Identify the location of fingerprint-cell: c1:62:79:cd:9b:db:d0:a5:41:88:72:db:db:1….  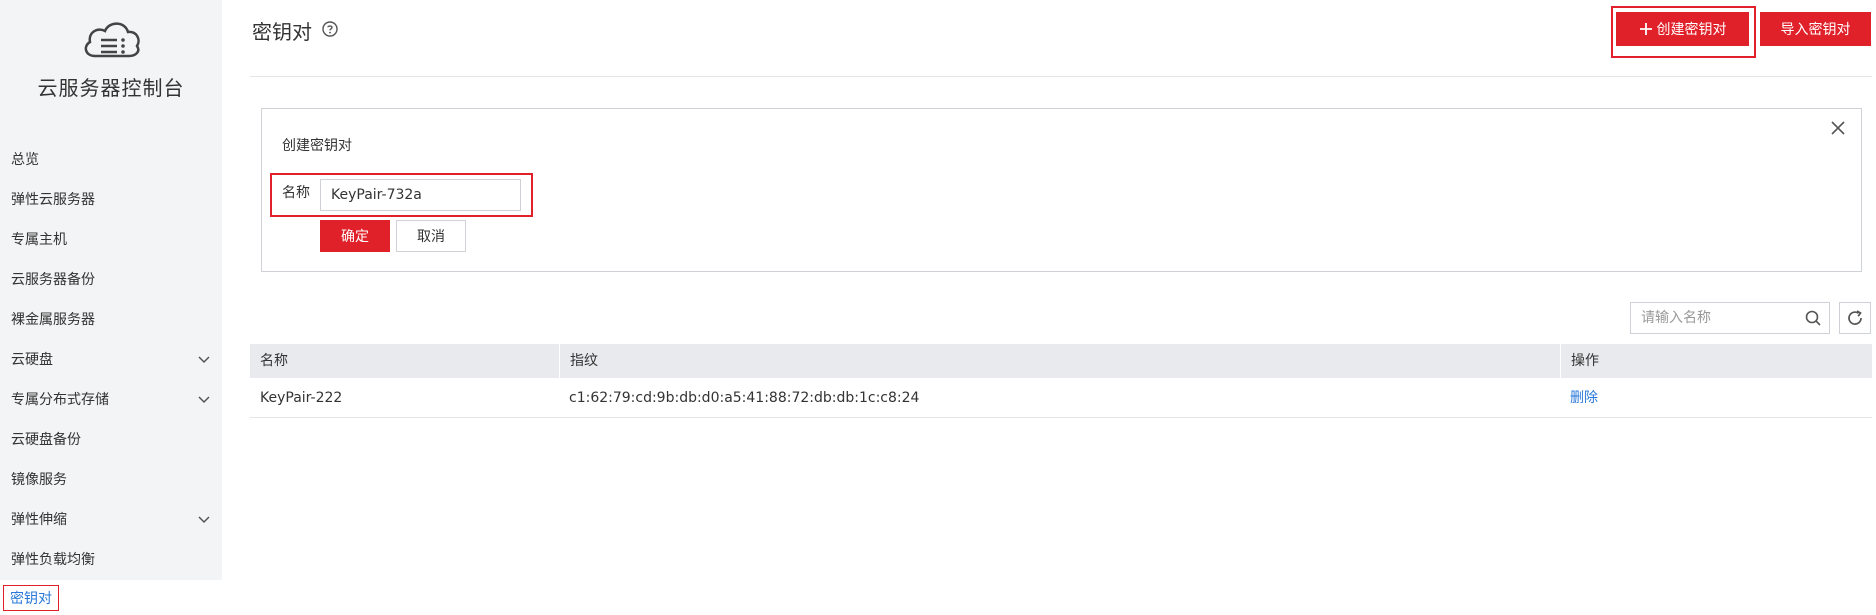
(744, 398).